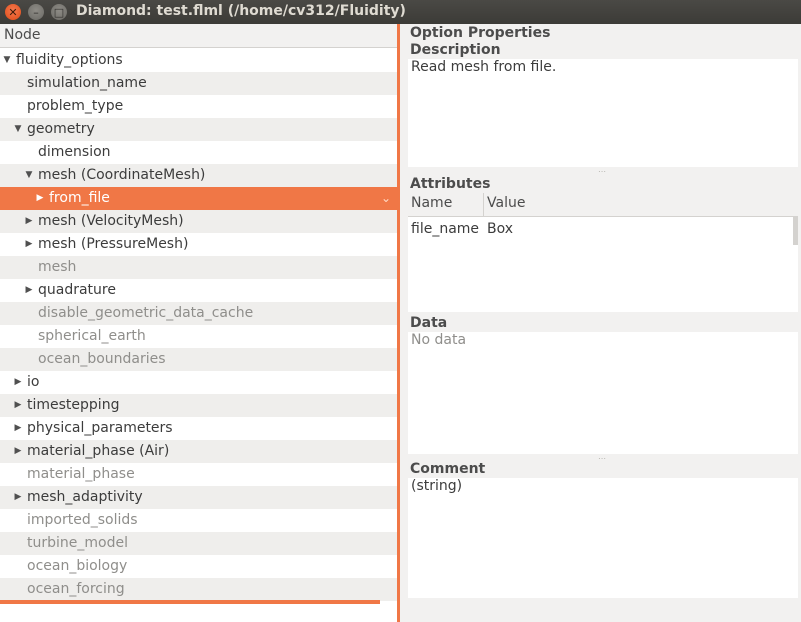 This screenshot has height=622, width=801. What do you see at coordinates (455, 50) in the screenshot?
I see `description-title: Description` at bounding box center [455, 50].